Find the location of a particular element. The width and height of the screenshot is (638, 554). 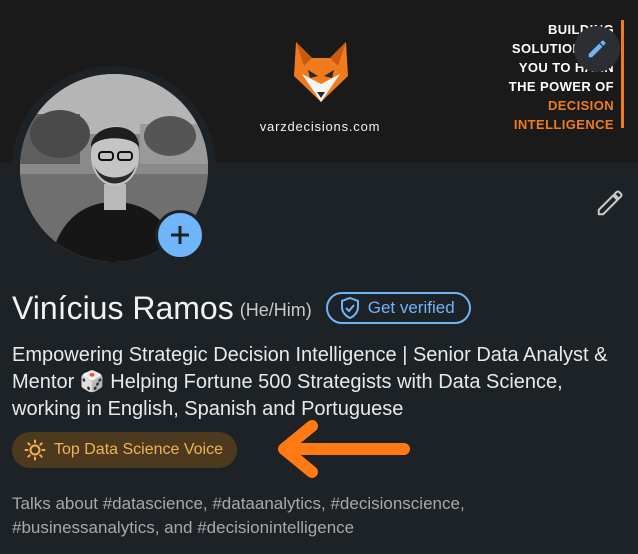

tagline-accent-bar is located at coordinates (622, 74).